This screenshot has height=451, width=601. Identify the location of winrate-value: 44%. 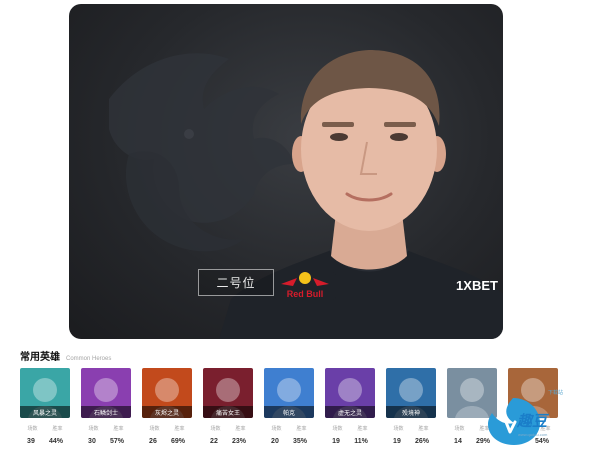
(55, 441).